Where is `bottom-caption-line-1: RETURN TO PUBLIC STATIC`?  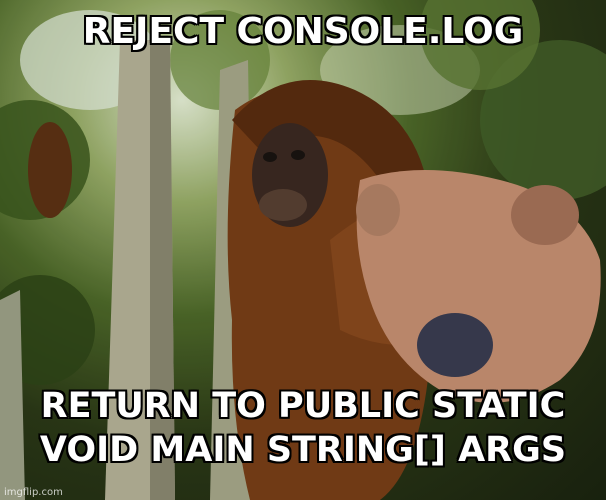
bottom-caption-line-1: RETURN TO PUBLIC STATIC is located at coordinates (303, 406).